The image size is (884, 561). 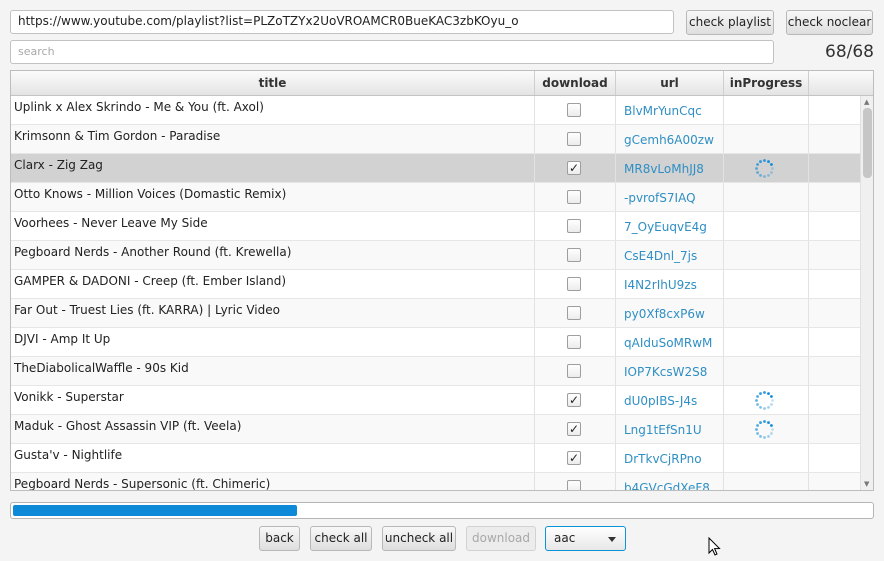 What do you see at coordinates (866, 293) in the screenshot?
I see `vertical-scrollbar: ▲ ▼` at bounding box center [866, 293].